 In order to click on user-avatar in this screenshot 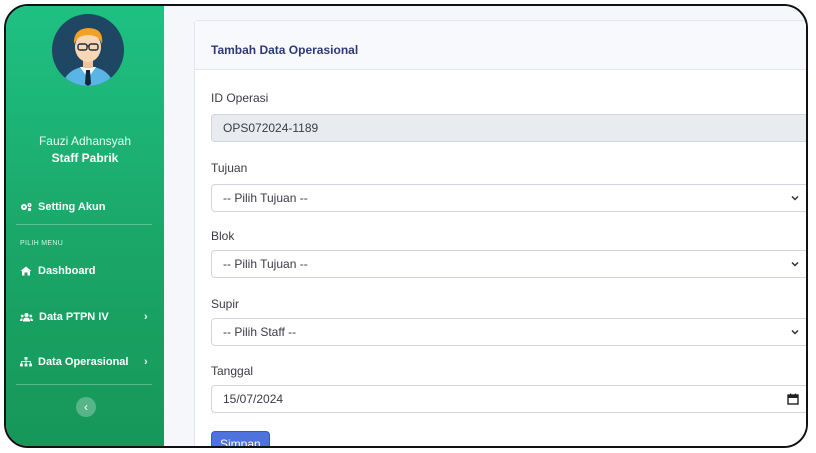, I will do `click(88, 50)`.